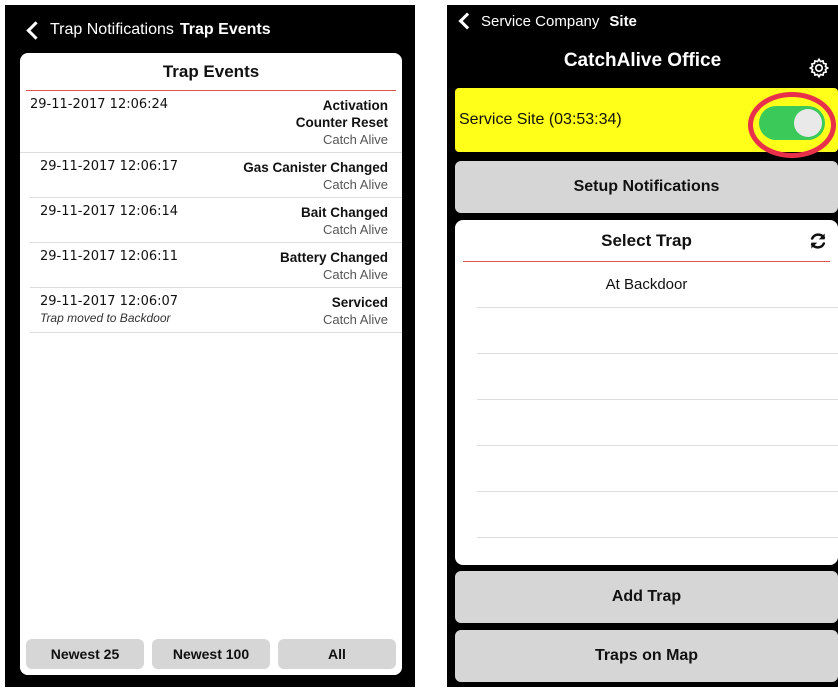 This screenshot has height=690, width=838. I want to click on event-datetime: 29-11-2017 12:06:11, so click(109, 256).